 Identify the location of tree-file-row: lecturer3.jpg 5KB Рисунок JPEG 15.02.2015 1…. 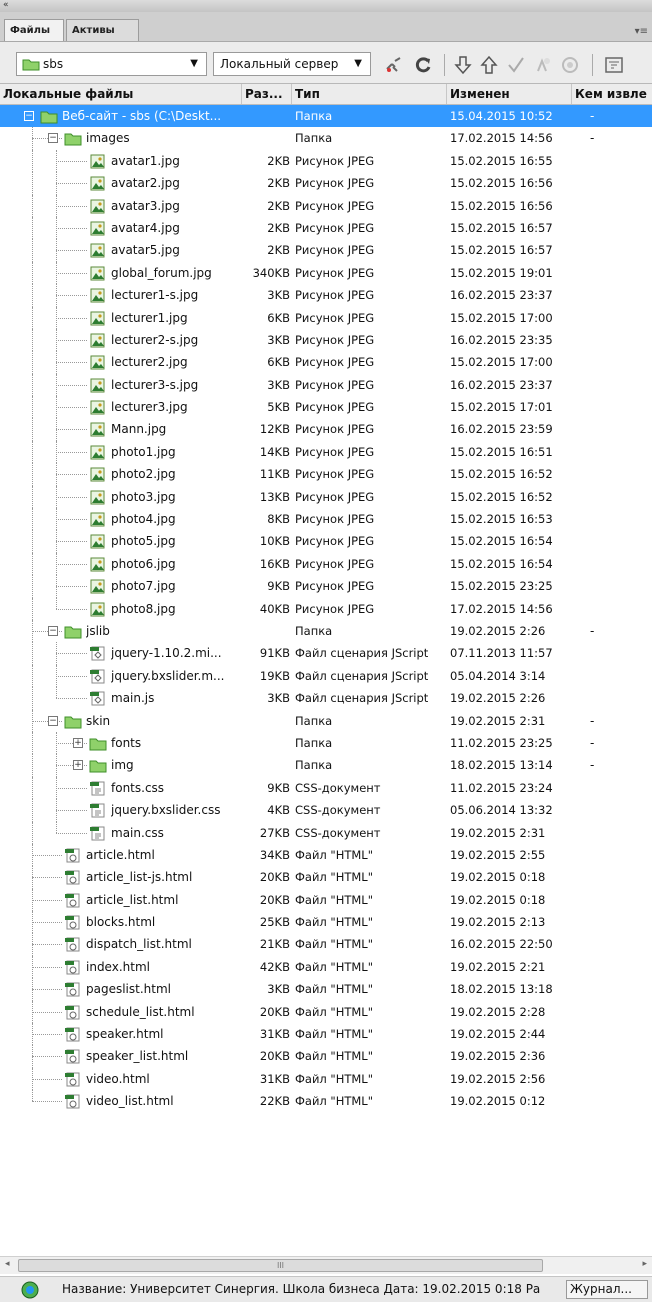
(326, 407).